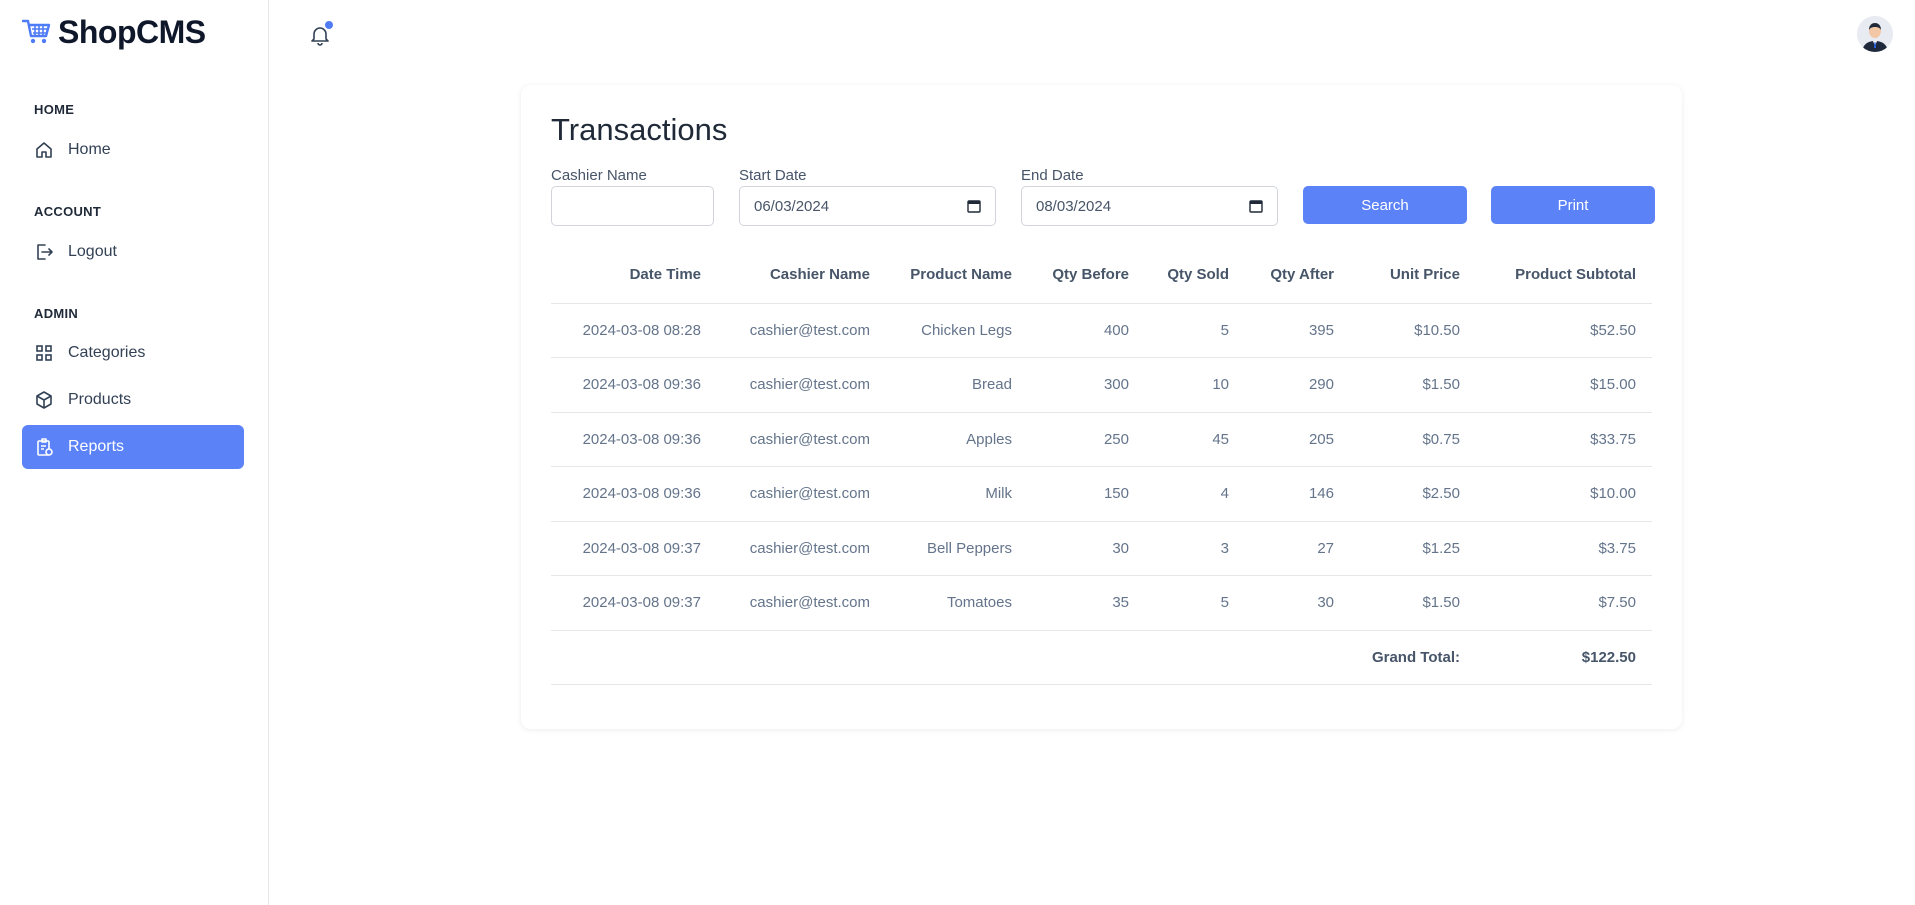  Describe the element at coordinates (44, 447) in the screenshot. I see `report-icon` at that location.